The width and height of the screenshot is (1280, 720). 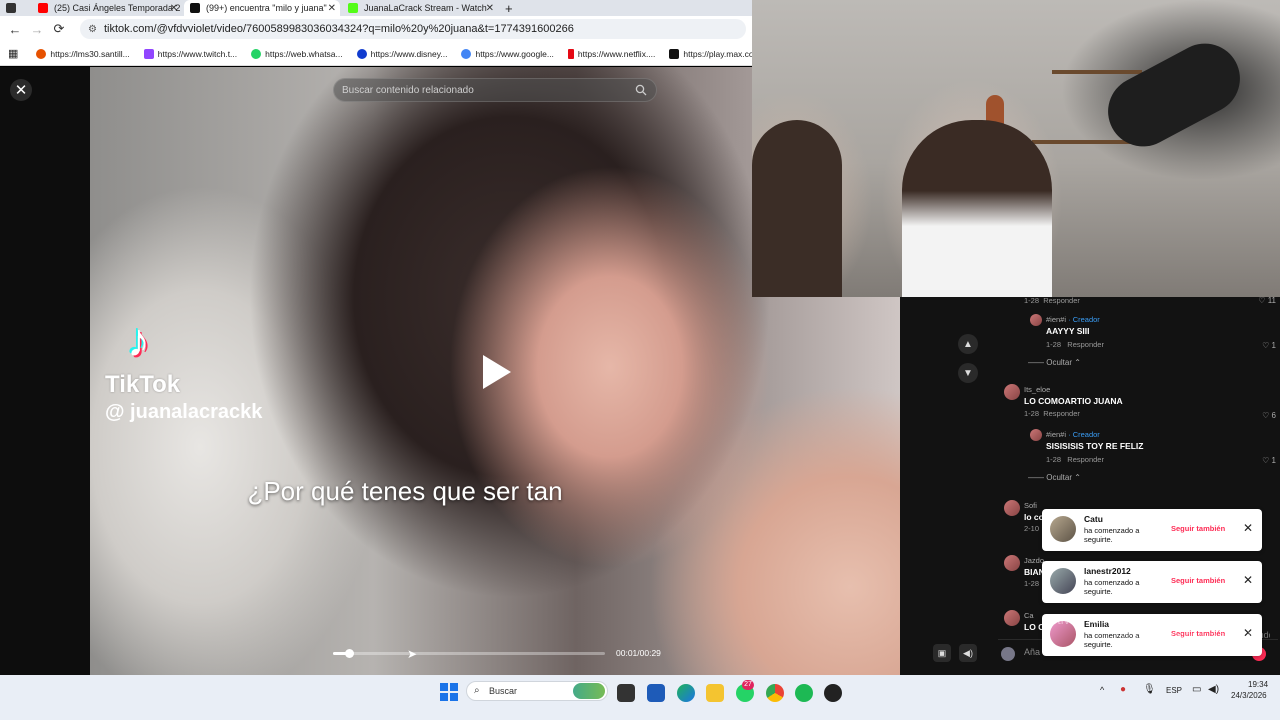 I want to click on like-count-value: 6, so click(x=1273, y=415).